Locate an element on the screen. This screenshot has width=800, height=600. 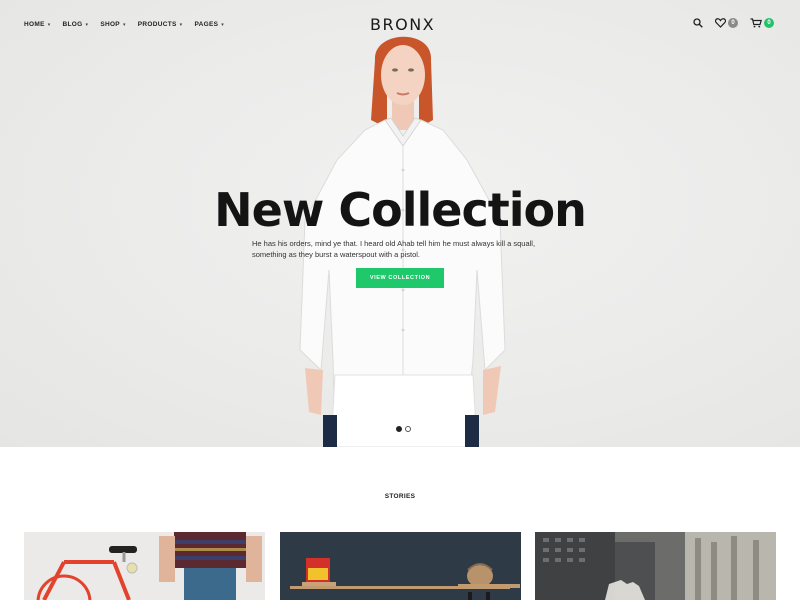
nav-item-label: HOME is located at coordinates (34, 24).